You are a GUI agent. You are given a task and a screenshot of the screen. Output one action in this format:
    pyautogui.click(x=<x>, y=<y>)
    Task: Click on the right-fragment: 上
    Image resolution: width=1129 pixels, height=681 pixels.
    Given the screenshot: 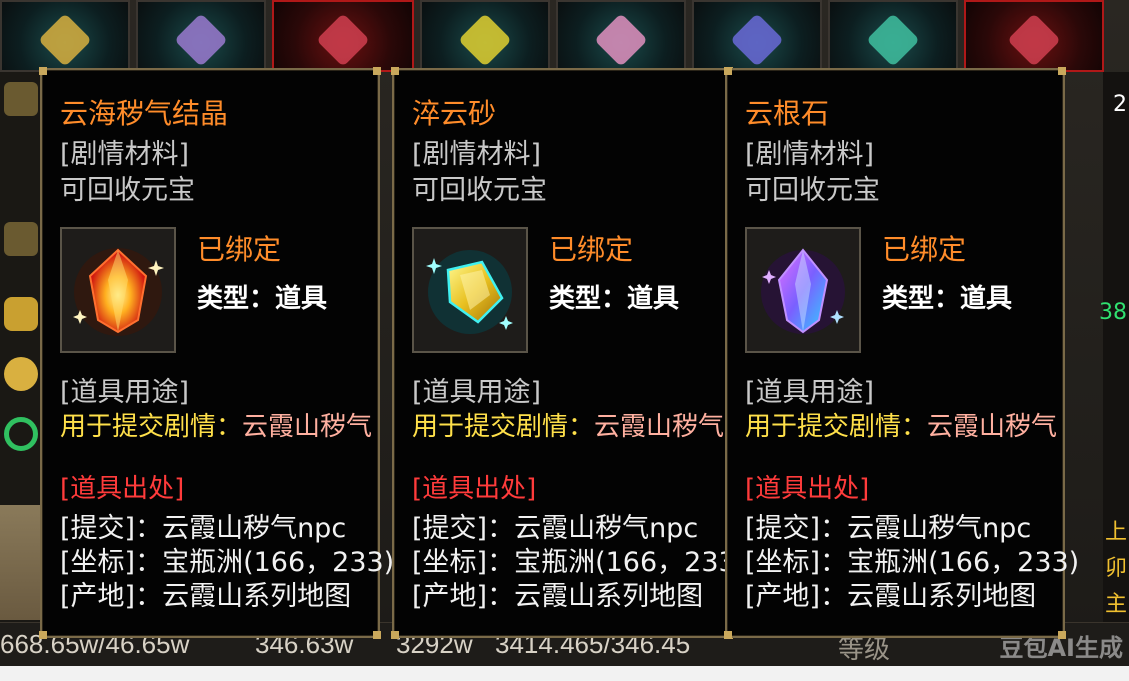 What is the action you would take?
    pyautogui.click(x=1115, y=532)
    